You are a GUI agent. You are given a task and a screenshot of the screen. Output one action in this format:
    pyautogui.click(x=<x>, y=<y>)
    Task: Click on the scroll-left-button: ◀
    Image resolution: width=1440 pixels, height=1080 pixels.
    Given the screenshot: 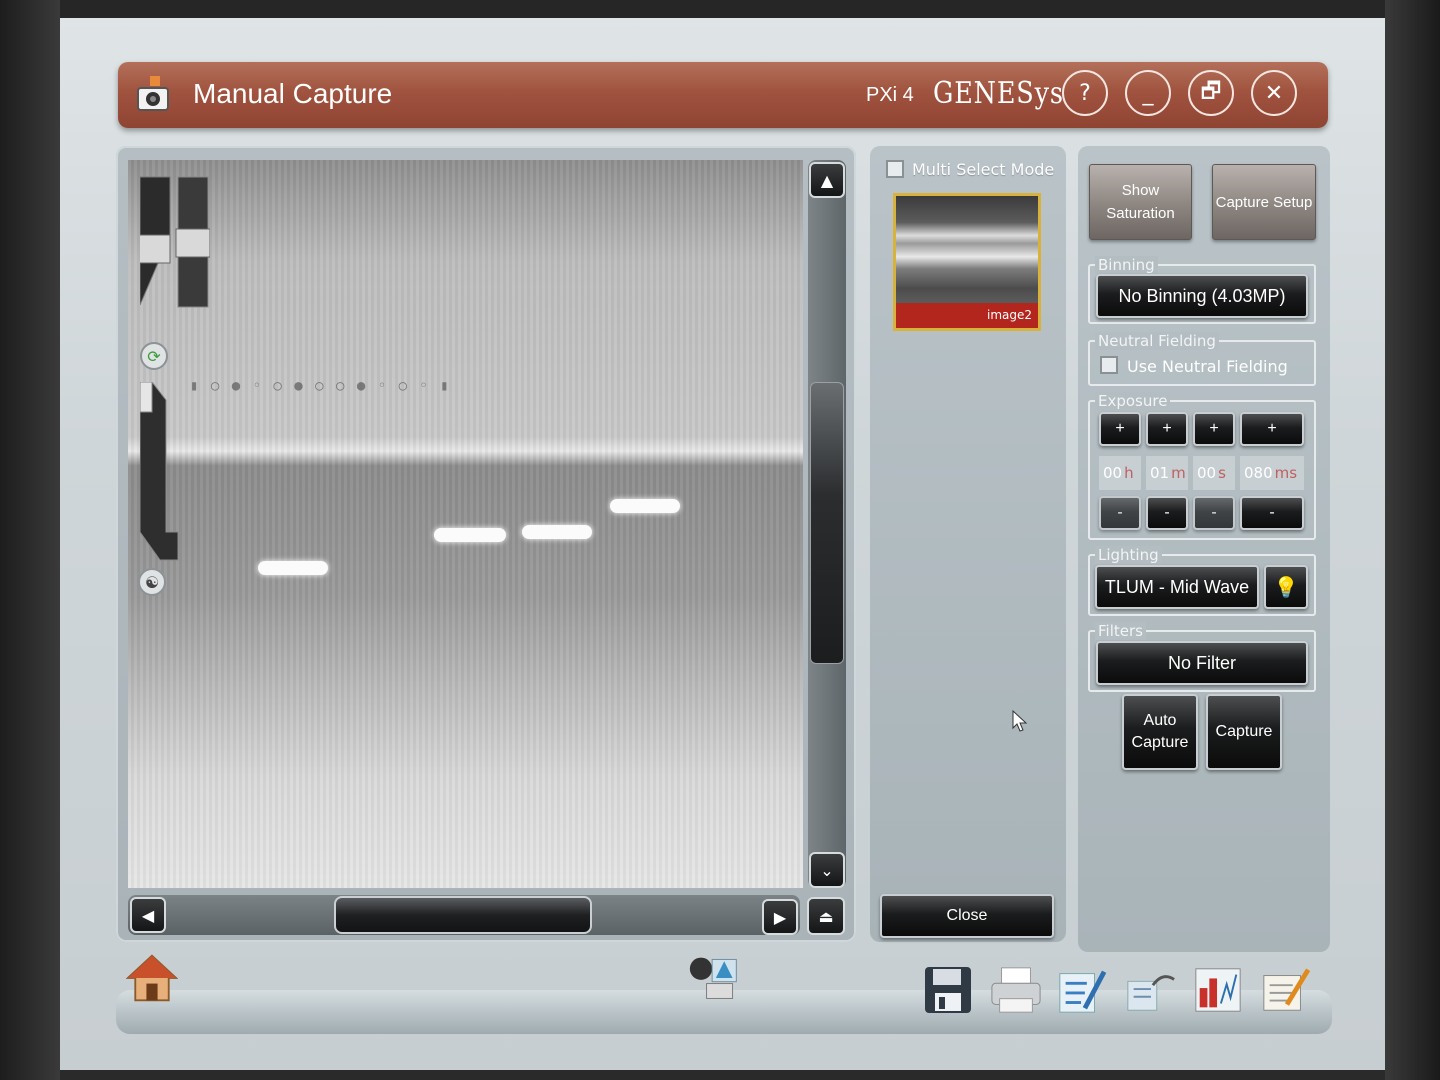 What is the action you would take?
    pyautogui.click(x=148, y=915)
    